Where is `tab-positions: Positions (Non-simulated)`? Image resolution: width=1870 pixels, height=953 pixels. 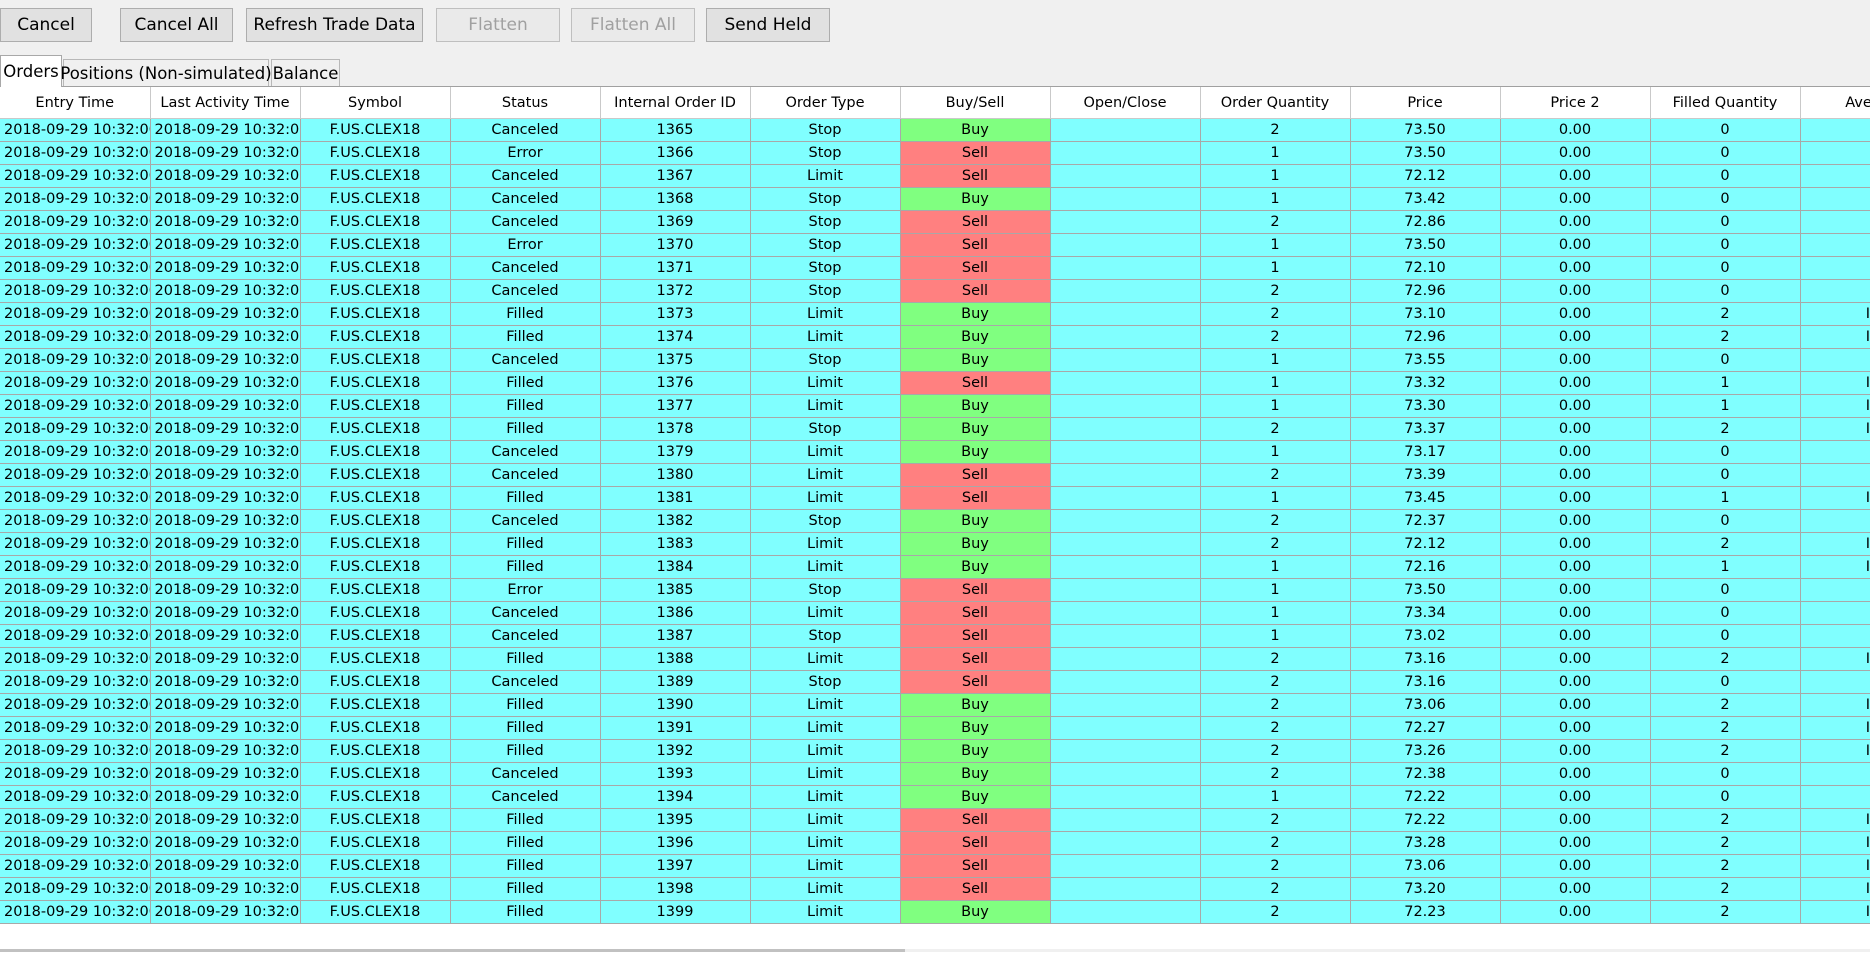
tab-positions: Positions (Non-simulated) is located at coordinates (166, 72).